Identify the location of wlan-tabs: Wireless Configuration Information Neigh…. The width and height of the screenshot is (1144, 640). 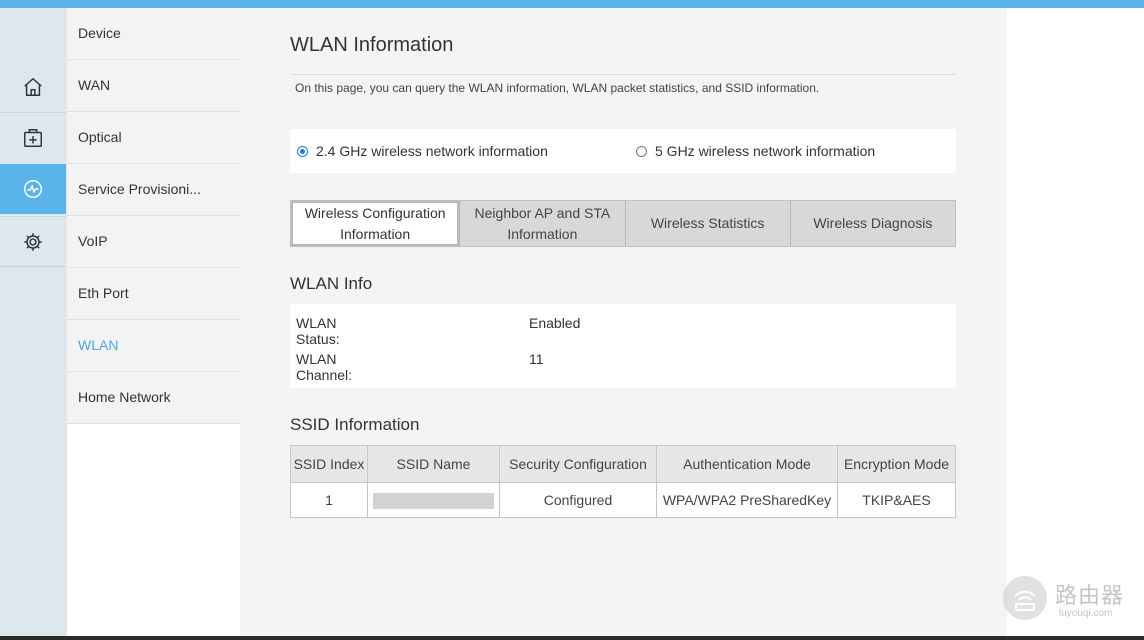
(623, 223).